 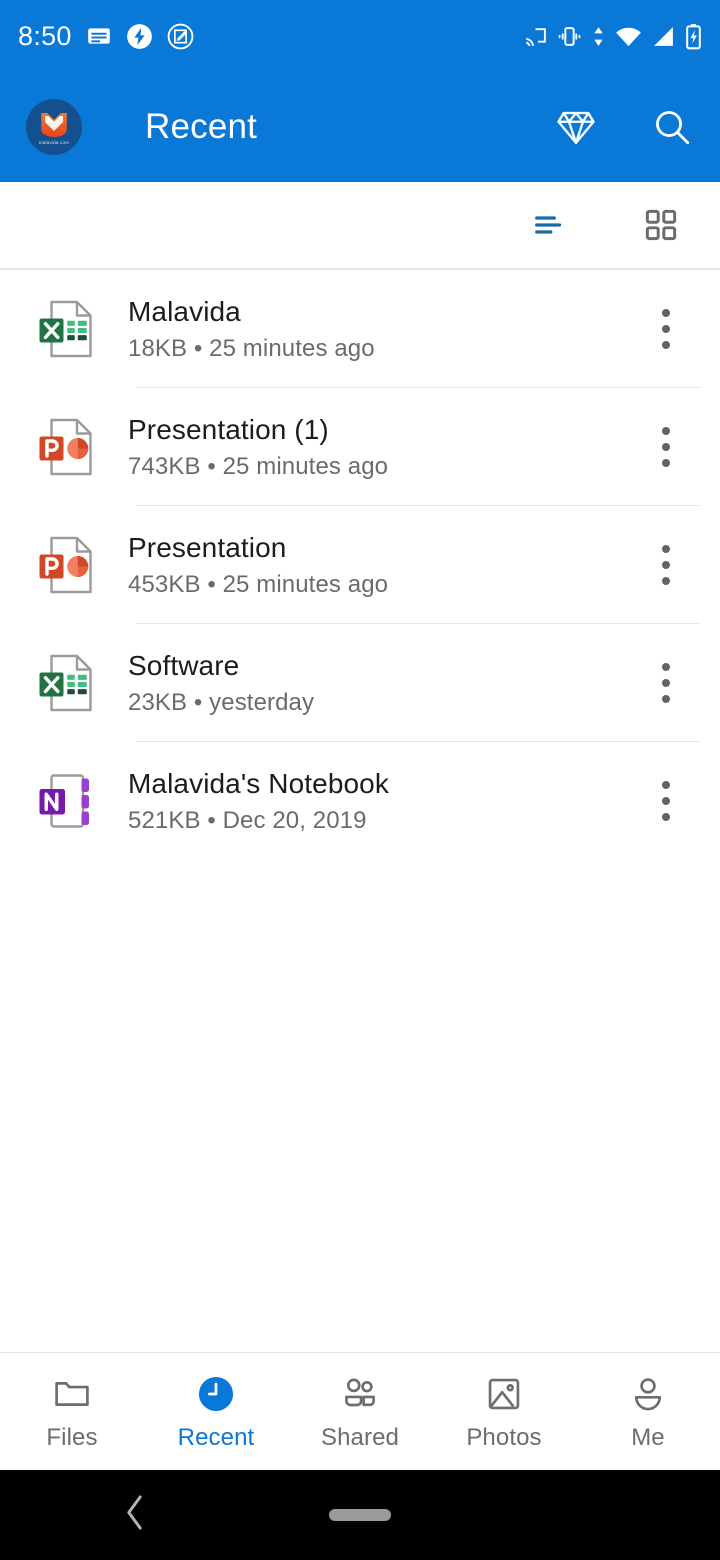 What do you see at coordinates (381, 683) in the screenshot?
I see `file-meta: Software 23KB • yesterday` at bounding box center [381, 683].